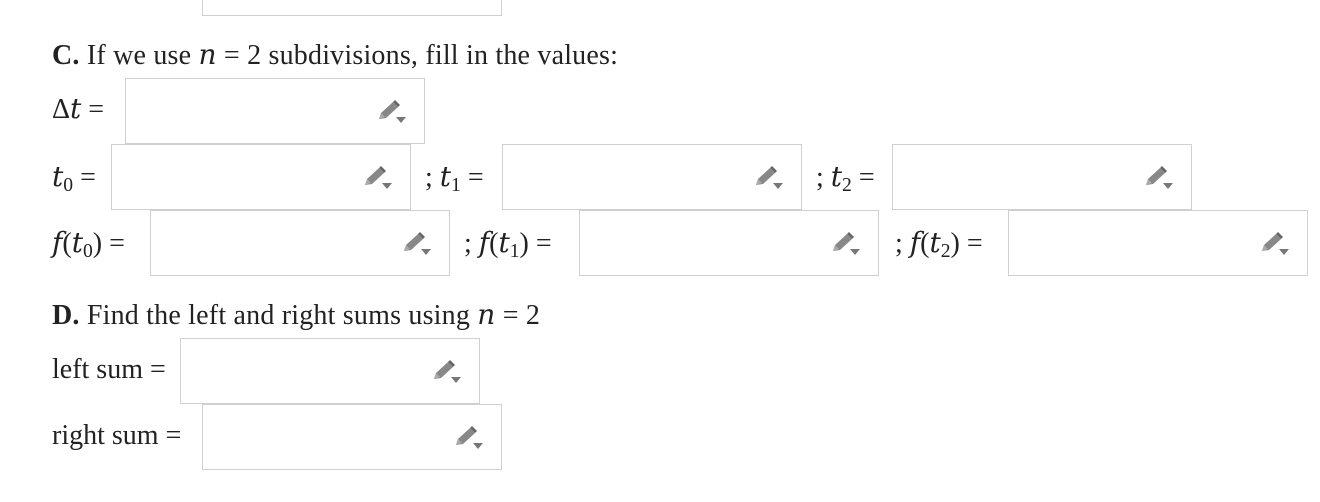 The height and width of the screenshot is (502, 1320). Describe the element at coordinates (66, 55) in the screenshot. I see `section-c-letter: C.` at that location.